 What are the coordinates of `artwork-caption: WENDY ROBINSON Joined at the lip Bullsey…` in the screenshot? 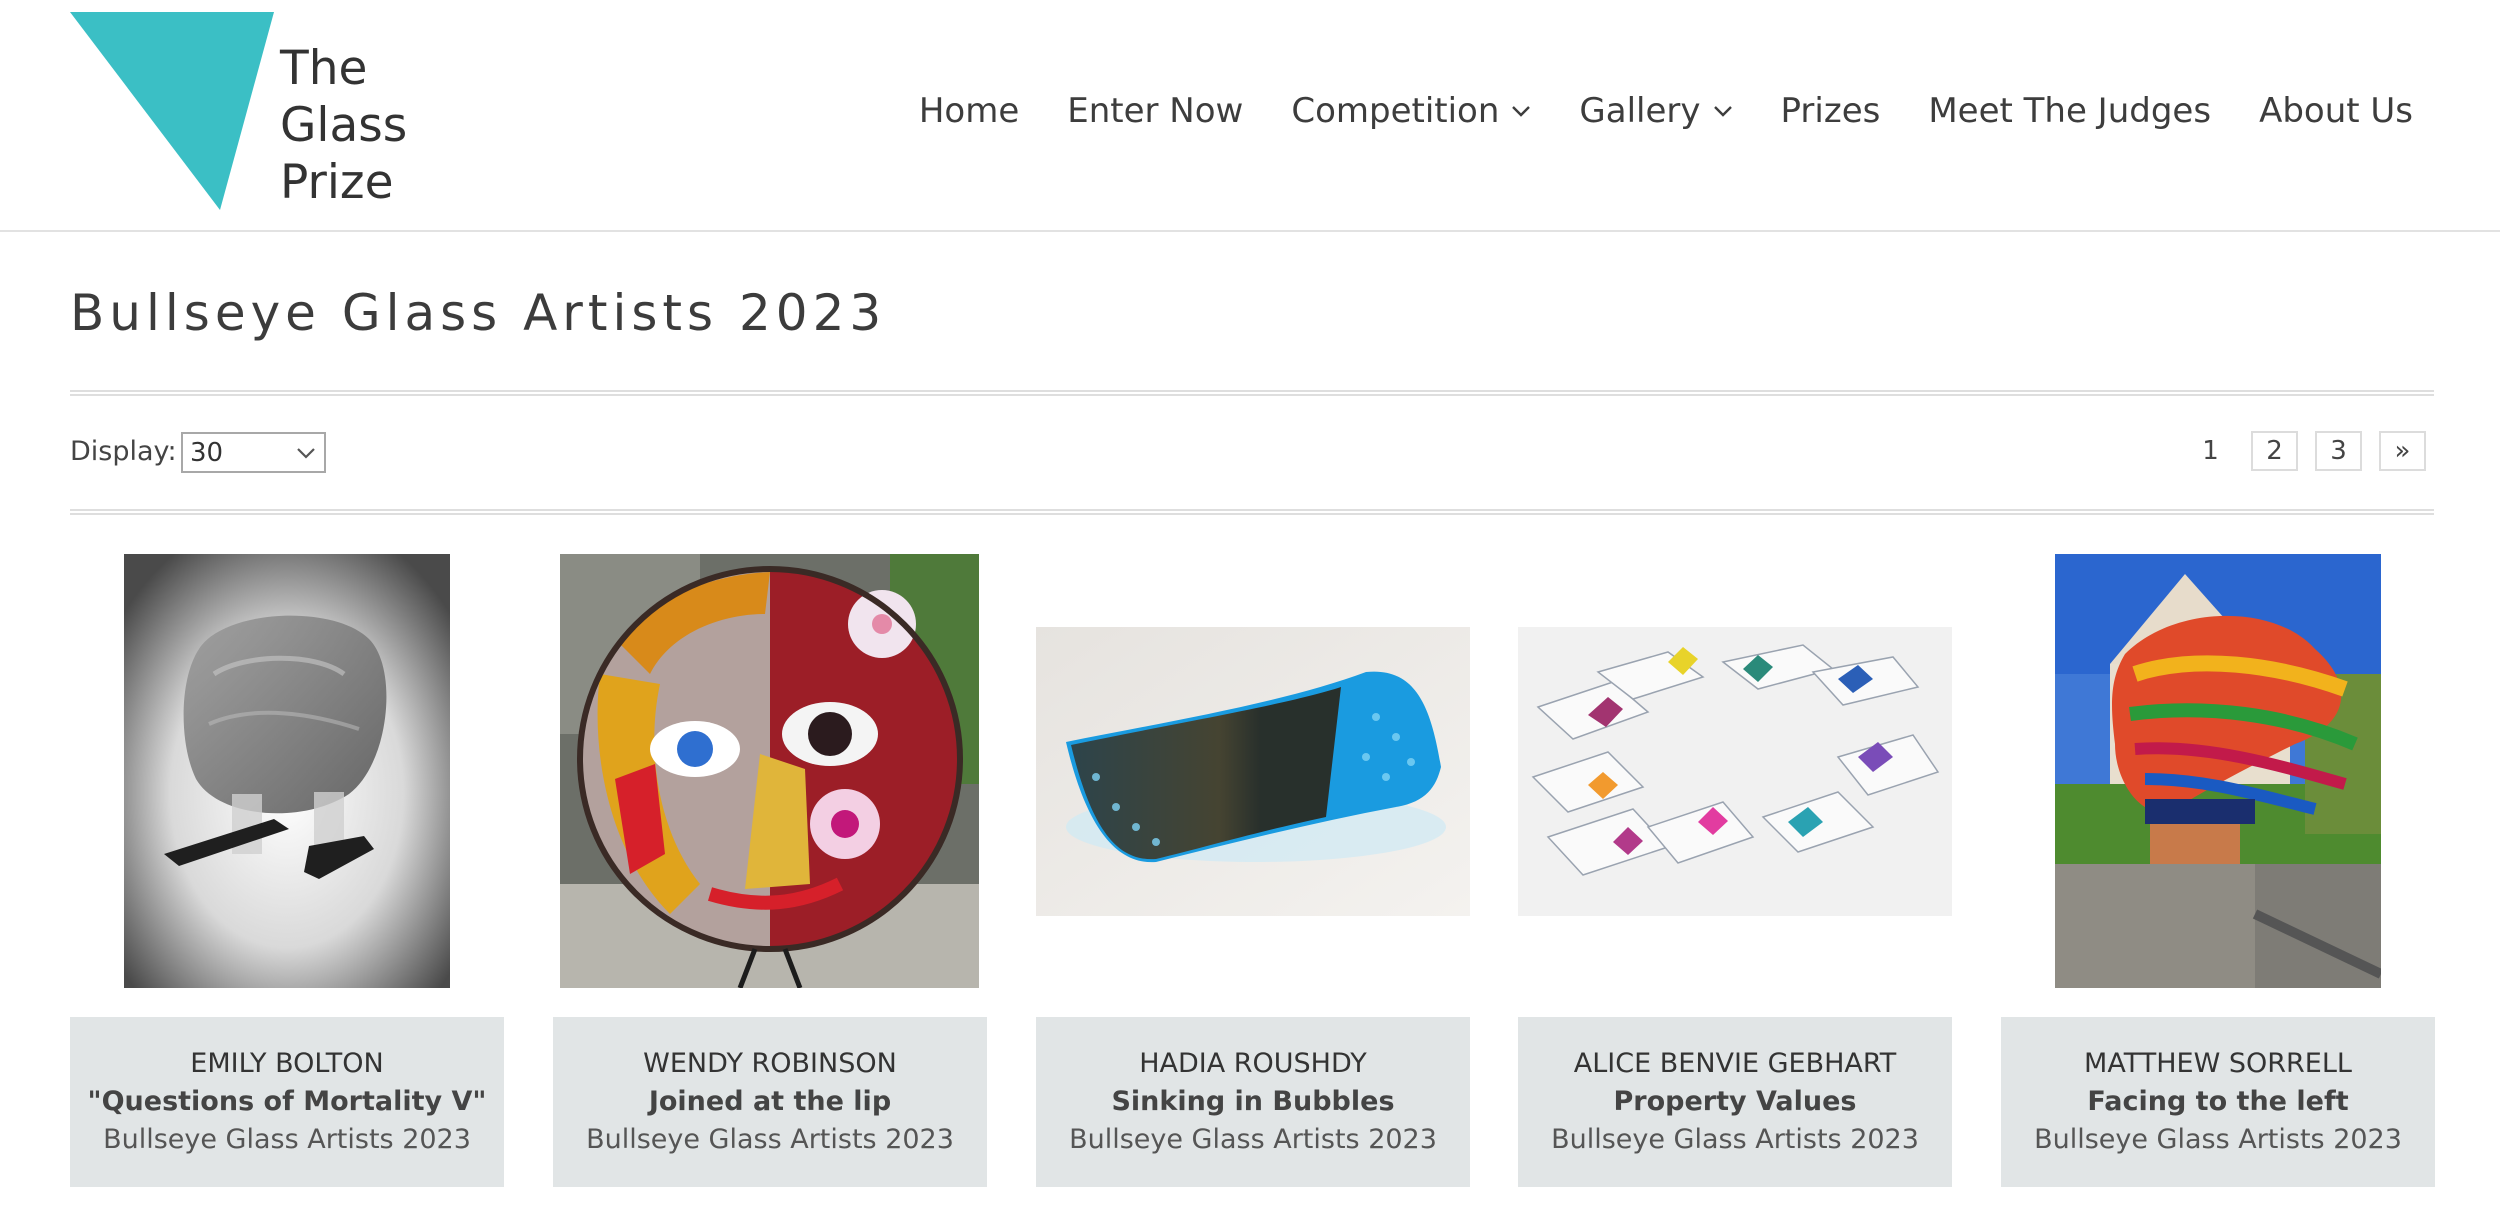 It's located at (770, 1102).